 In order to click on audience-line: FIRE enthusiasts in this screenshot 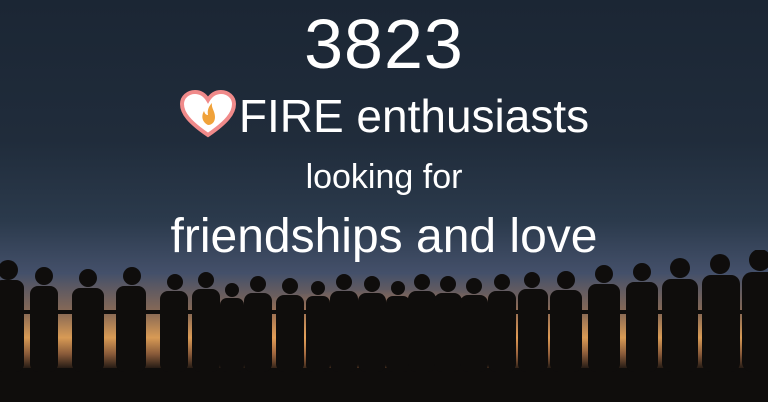, I will do `click(384, 116)`.